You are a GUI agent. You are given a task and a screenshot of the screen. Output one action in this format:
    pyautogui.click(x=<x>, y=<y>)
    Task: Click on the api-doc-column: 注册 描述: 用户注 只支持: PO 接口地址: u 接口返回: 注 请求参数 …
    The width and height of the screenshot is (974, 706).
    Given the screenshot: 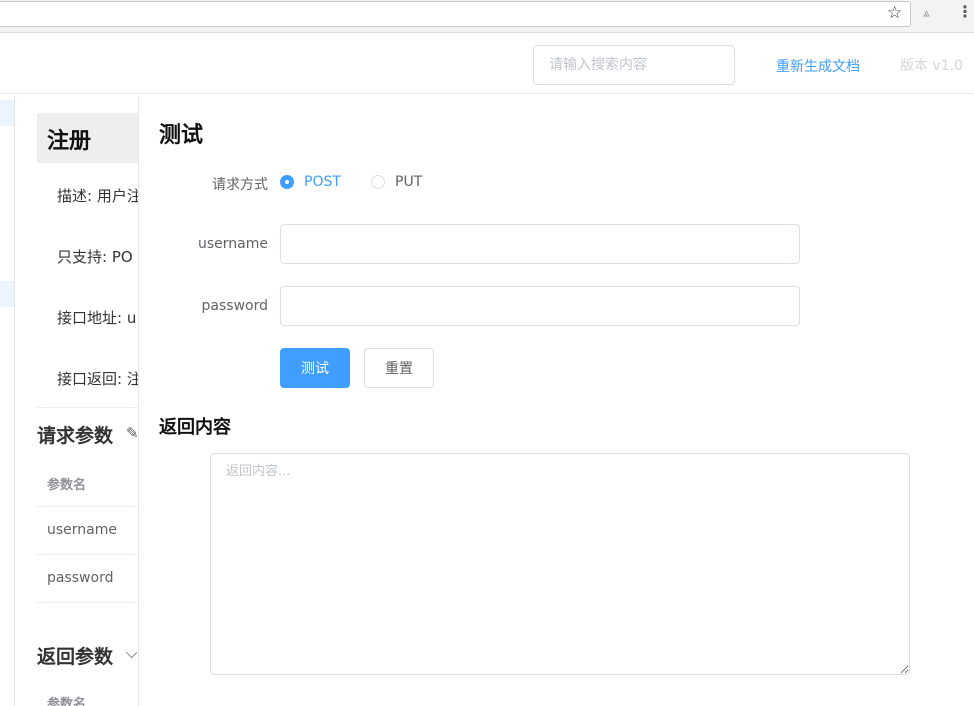 What is the action you would take?
    pyautogui.click(x=77, y=400)
    